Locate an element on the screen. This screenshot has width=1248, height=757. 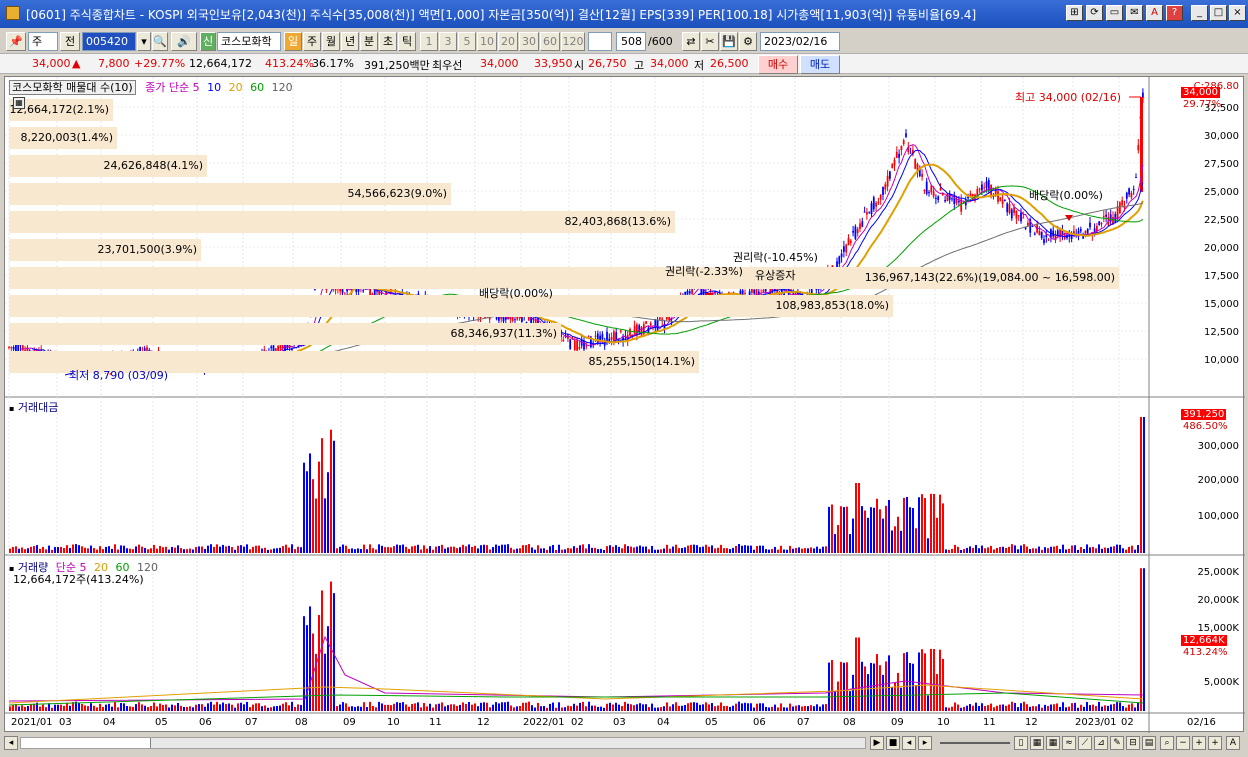
sell-button: 매도 is located at coordinates (820, 64).